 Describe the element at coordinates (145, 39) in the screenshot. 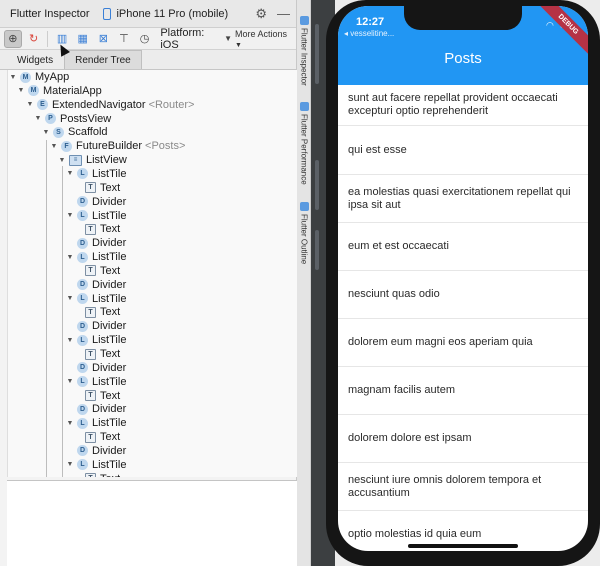

I see `slow-animations-icon: ◷` at that location.